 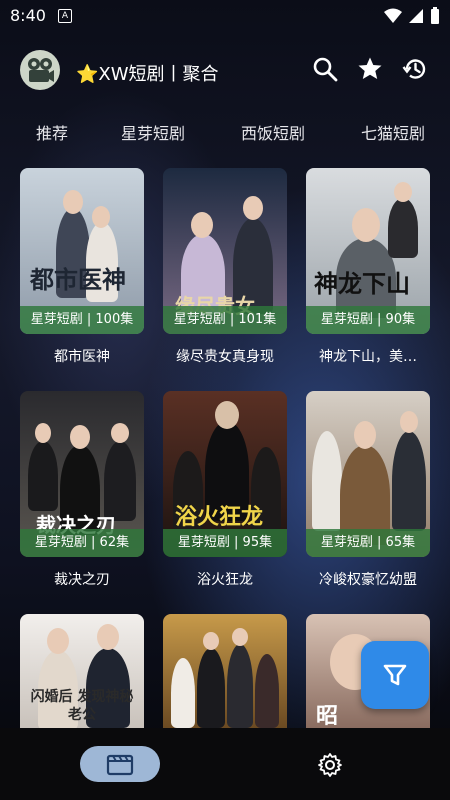 What do you see at coordinates (225, 474) in the screenshot?
I see `drama-poster: 浴火狂龙 星芽短剧 | 95集` at bounding box center [225, 474].